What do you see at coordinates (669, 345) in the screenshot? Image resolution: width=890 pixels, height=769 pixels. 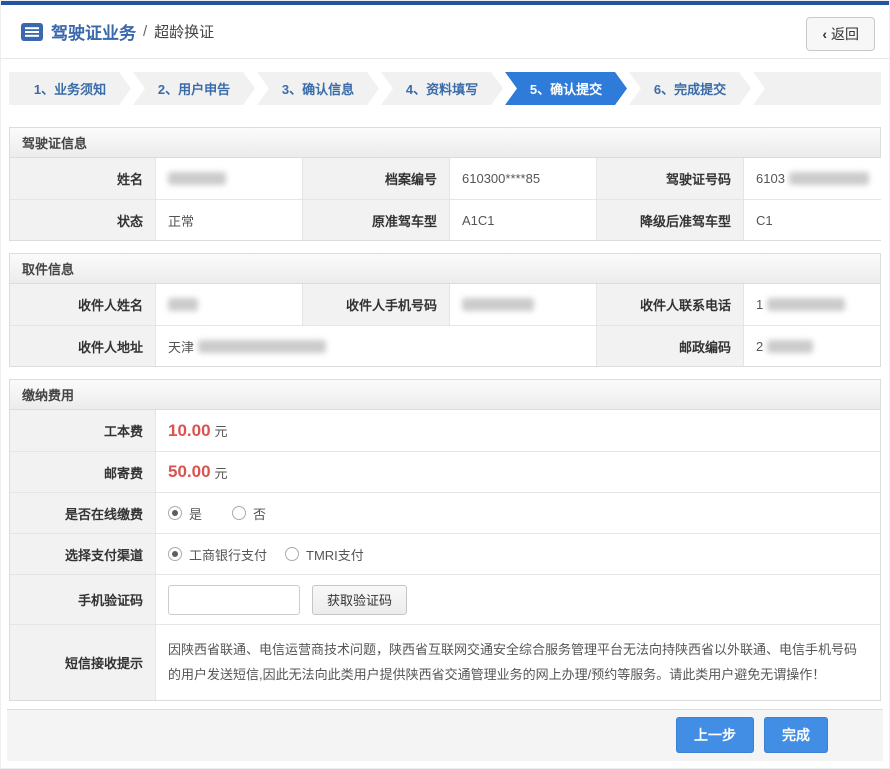 I see `postcode-label: 邮政编码` at bounding box center [669, 345].